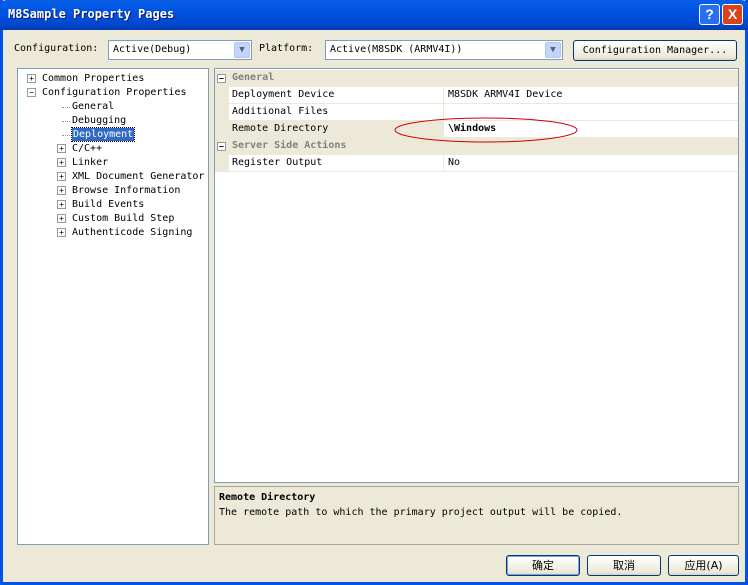  I want to click on highlight-ellipse, so click(486, 130).